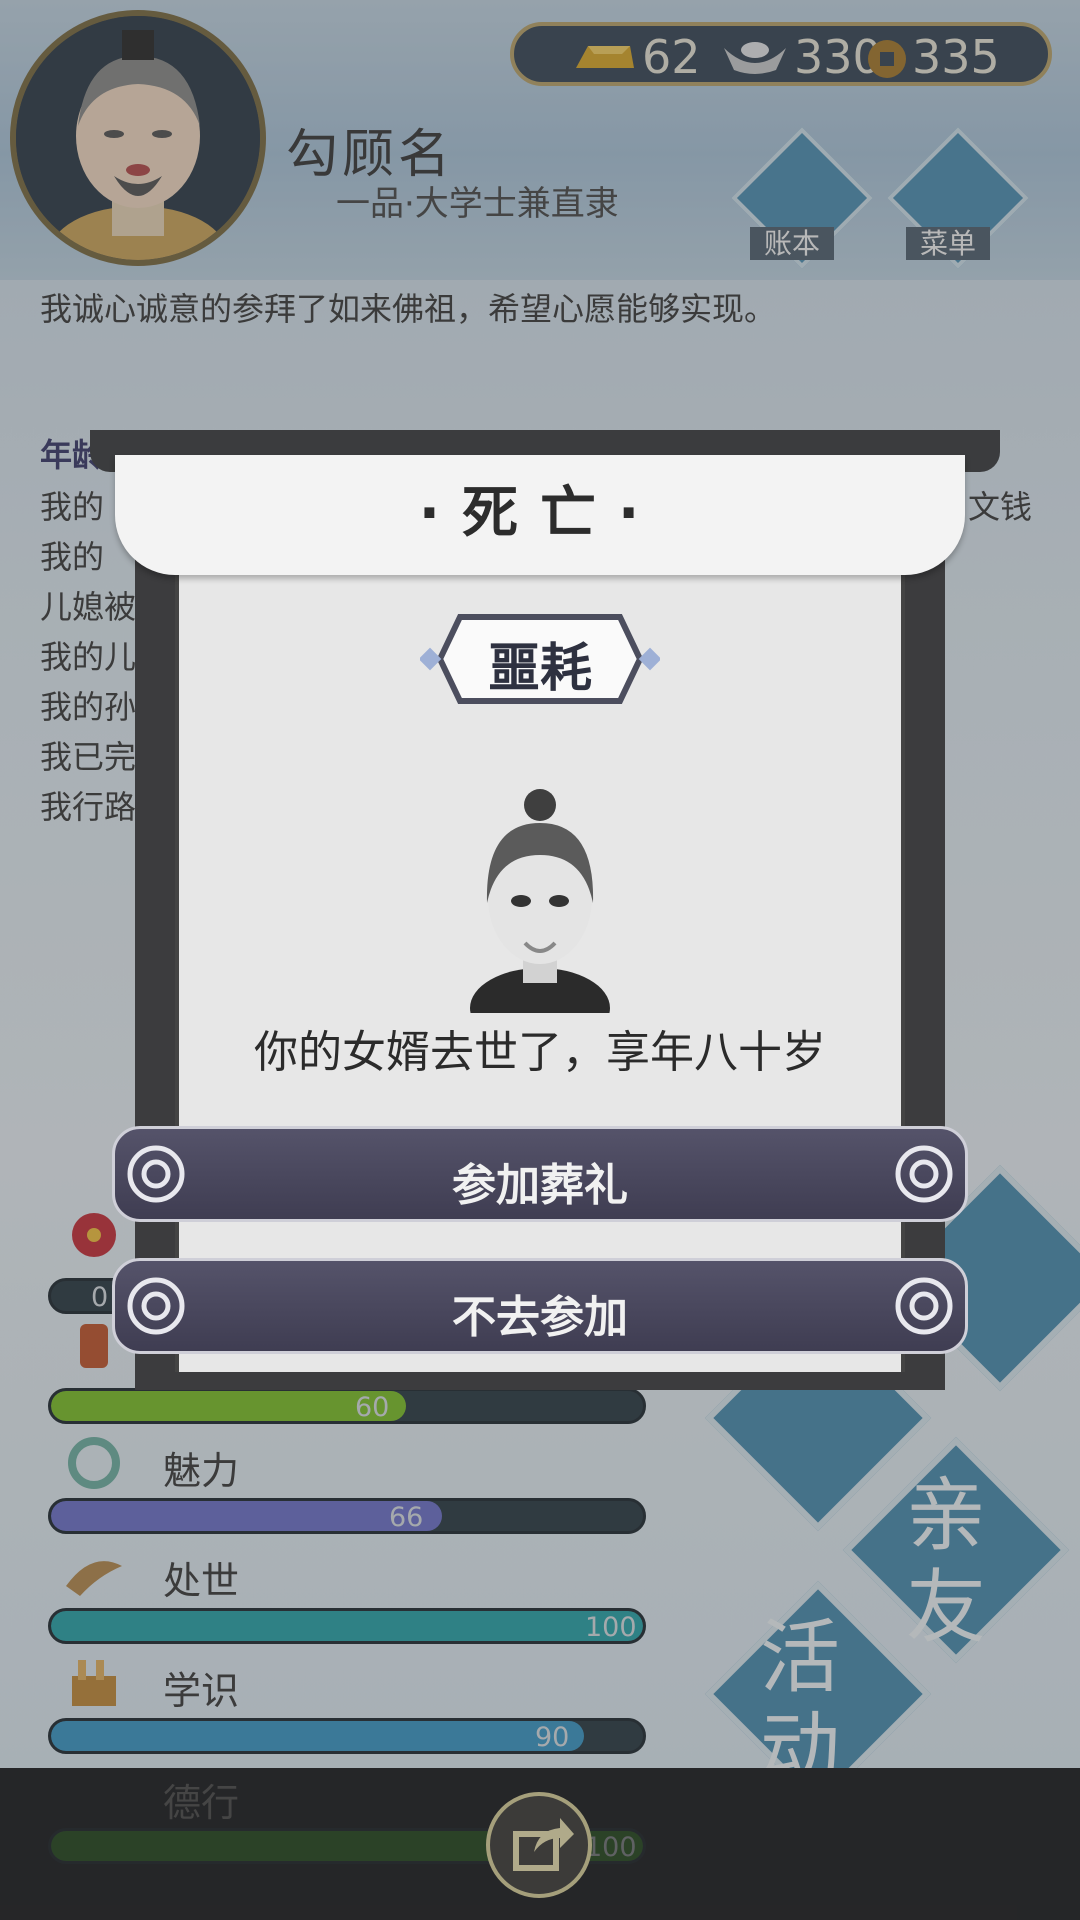 Image resolution: width=1080 pixels, height=1920 pixels. Describe the element at coordinates (539, 669) in the screenshot. I see `dialog-badge: 噩耗` at that location.